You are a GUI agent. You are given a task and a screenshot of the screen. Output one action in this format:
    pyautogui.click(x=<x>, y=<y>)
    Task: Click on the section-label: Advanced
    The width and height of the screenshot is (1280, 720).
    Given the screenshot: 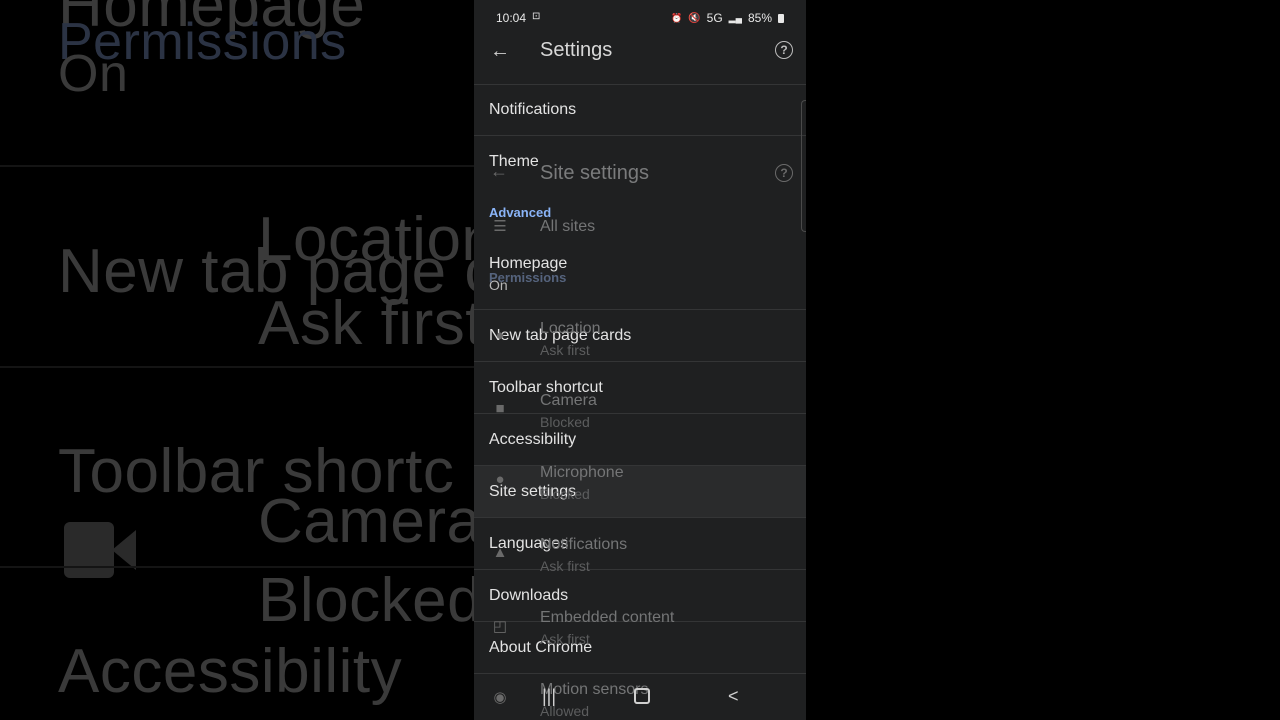 What is the action you would take?
    pyautogui.click(x=520, y=212)
    